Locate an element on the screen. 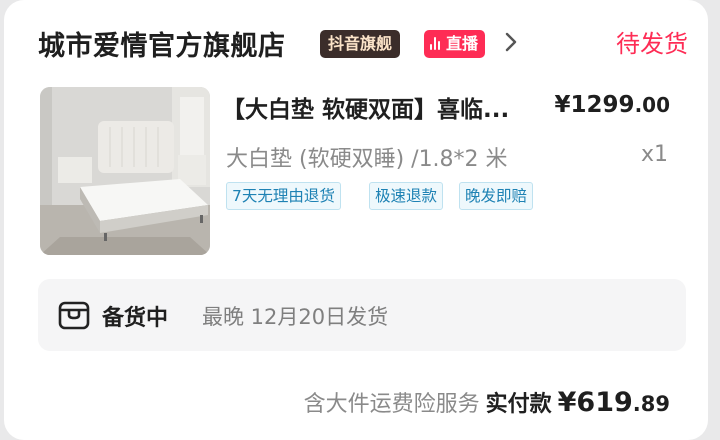 This screenshot has height=440, width=720. tag-fast-refund: 极速退款 is located at coordinates (406, 196).